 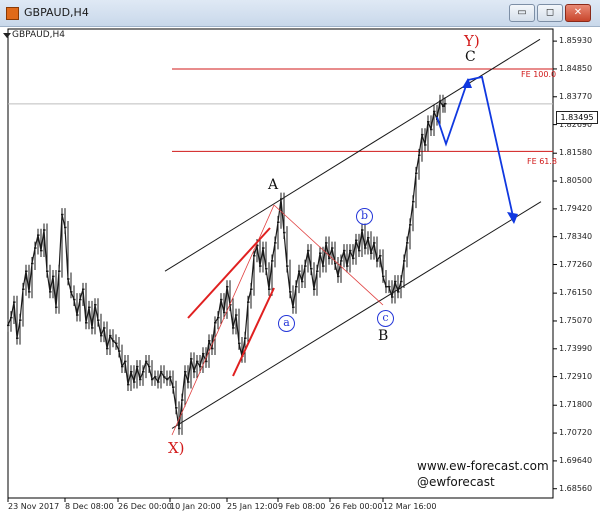 What do you see at coordinates (512, 218) in the screenshot?
I see `arrowhead-down-icon` at bounding box center [512, 218].